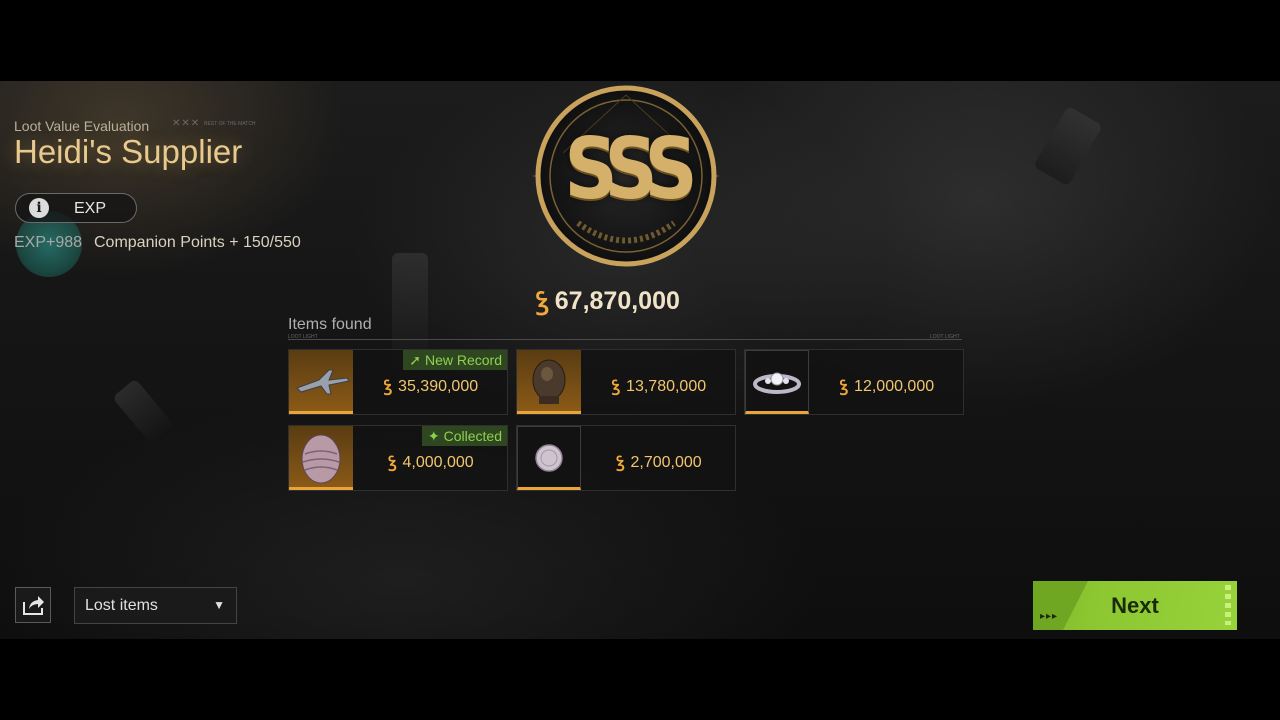  Describe the element at coordinates (433, 436) in the screenshot. I see `sparkle-icon: ✦` at that location.